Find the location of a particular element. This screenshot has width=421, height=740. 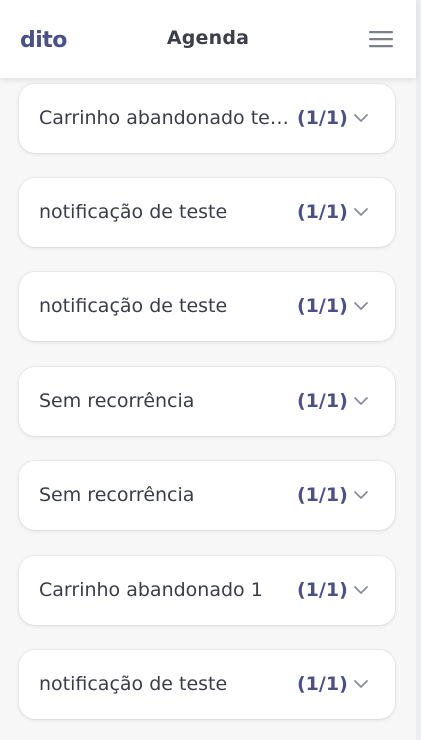

schedule-card: Carrinho abandonado 1 (1/1) is located at coordinates (207, 590).